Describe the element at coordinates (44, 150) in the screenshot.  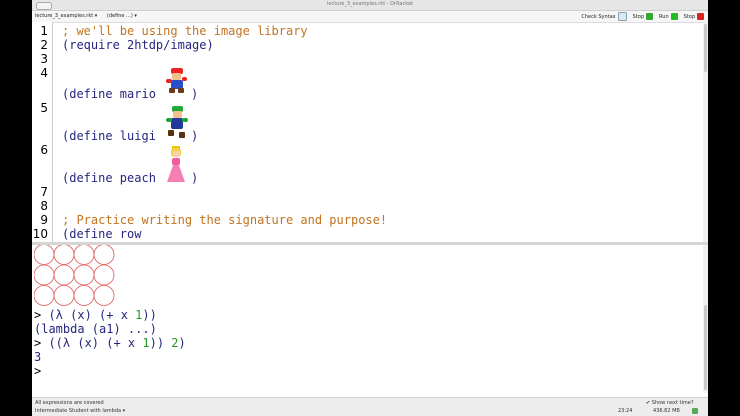
I see `line-number: 6` at that location.